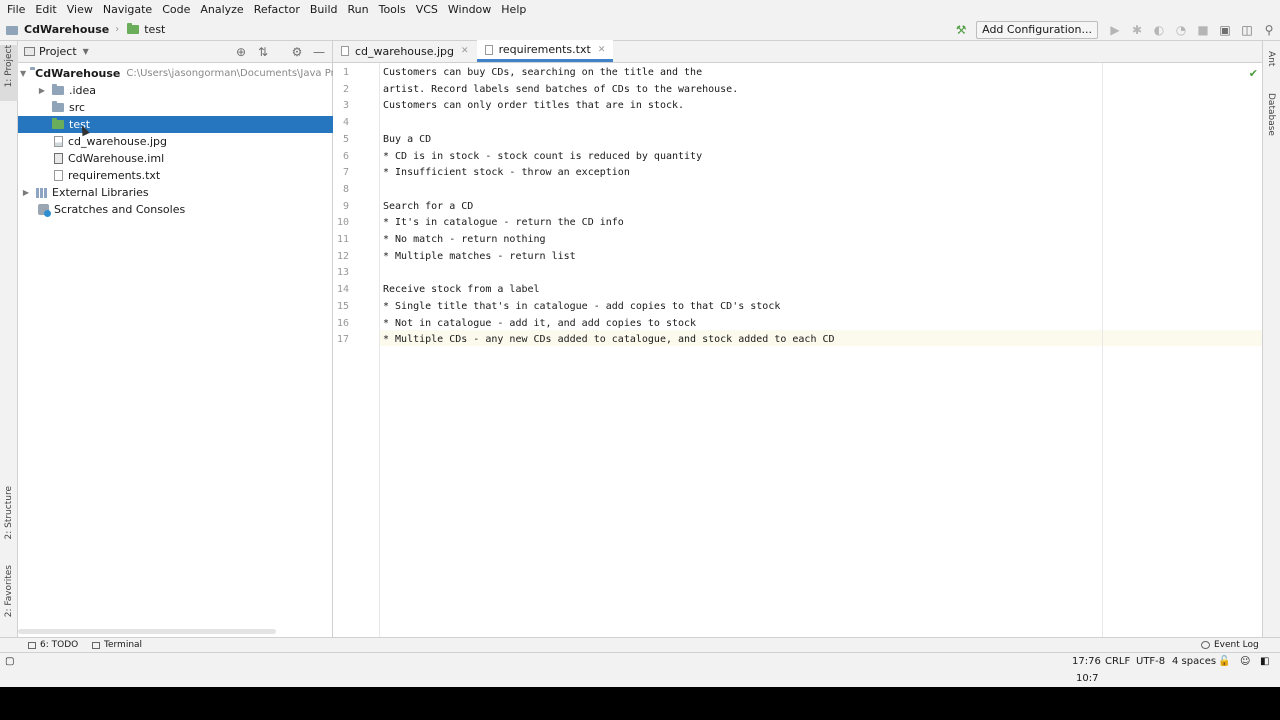  I want to click on tree-item-label: External Libraries, so click(100, 192).